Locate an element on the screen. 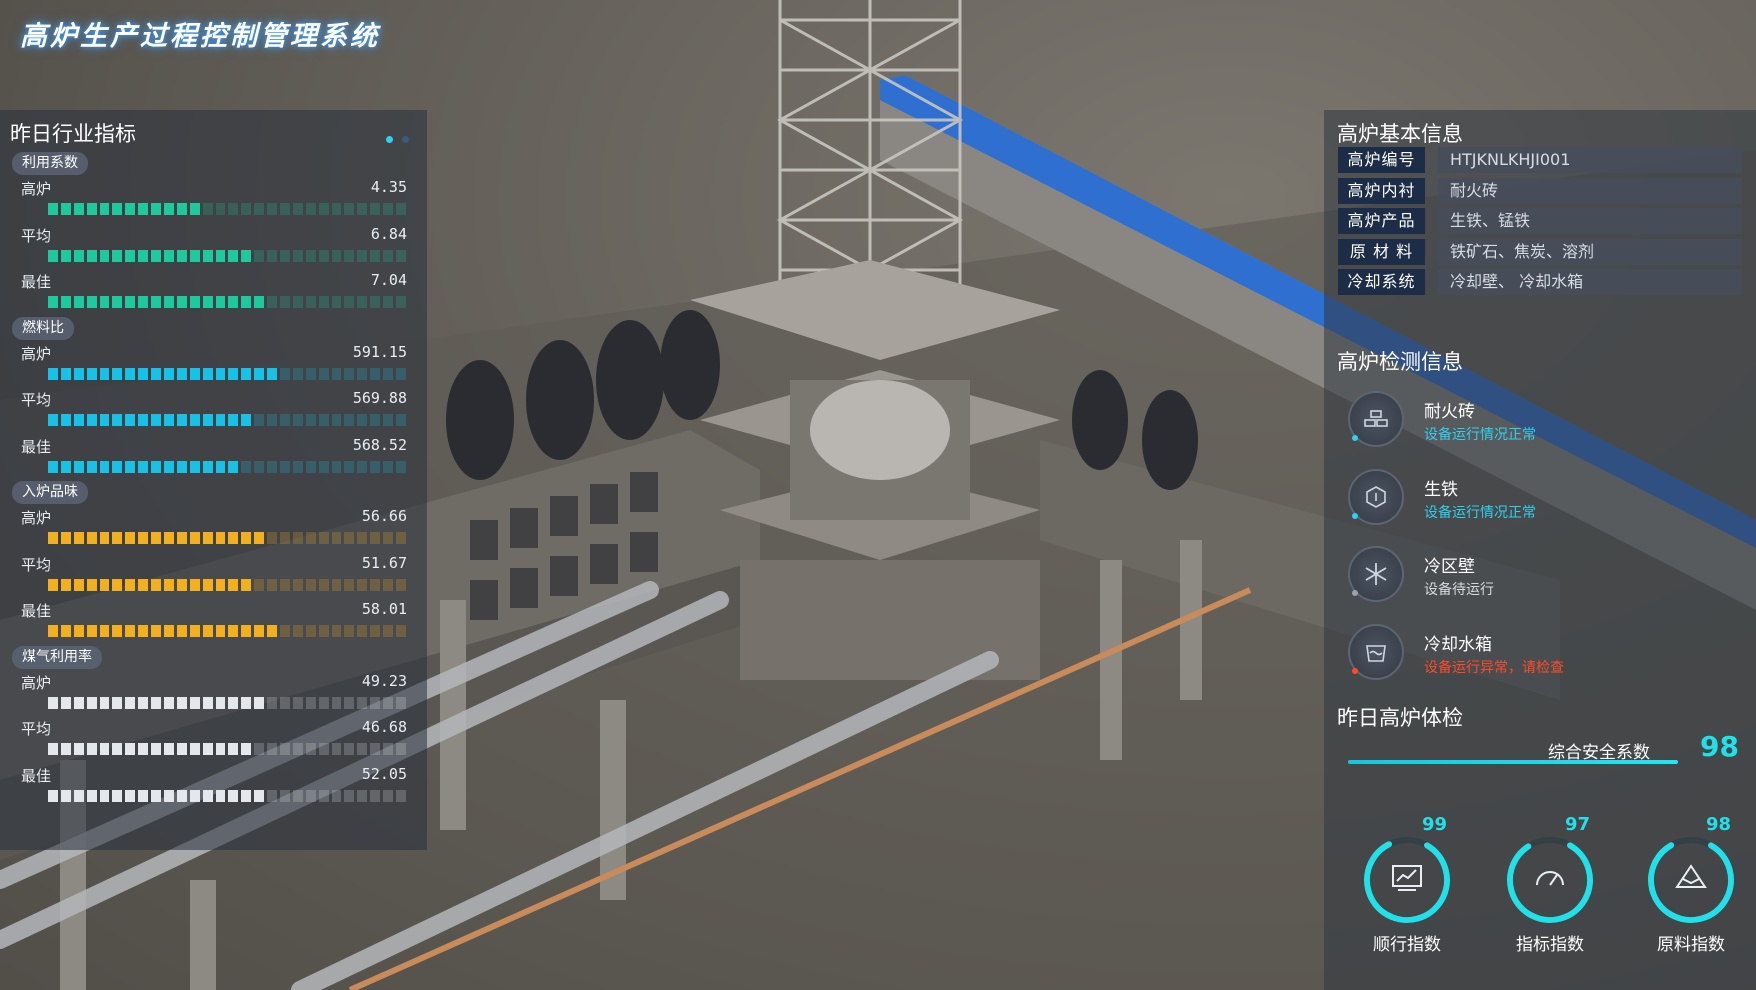 This screenshot has width=1756, height=990. gauge-value: 98 is located at coordinates (1719, 824).